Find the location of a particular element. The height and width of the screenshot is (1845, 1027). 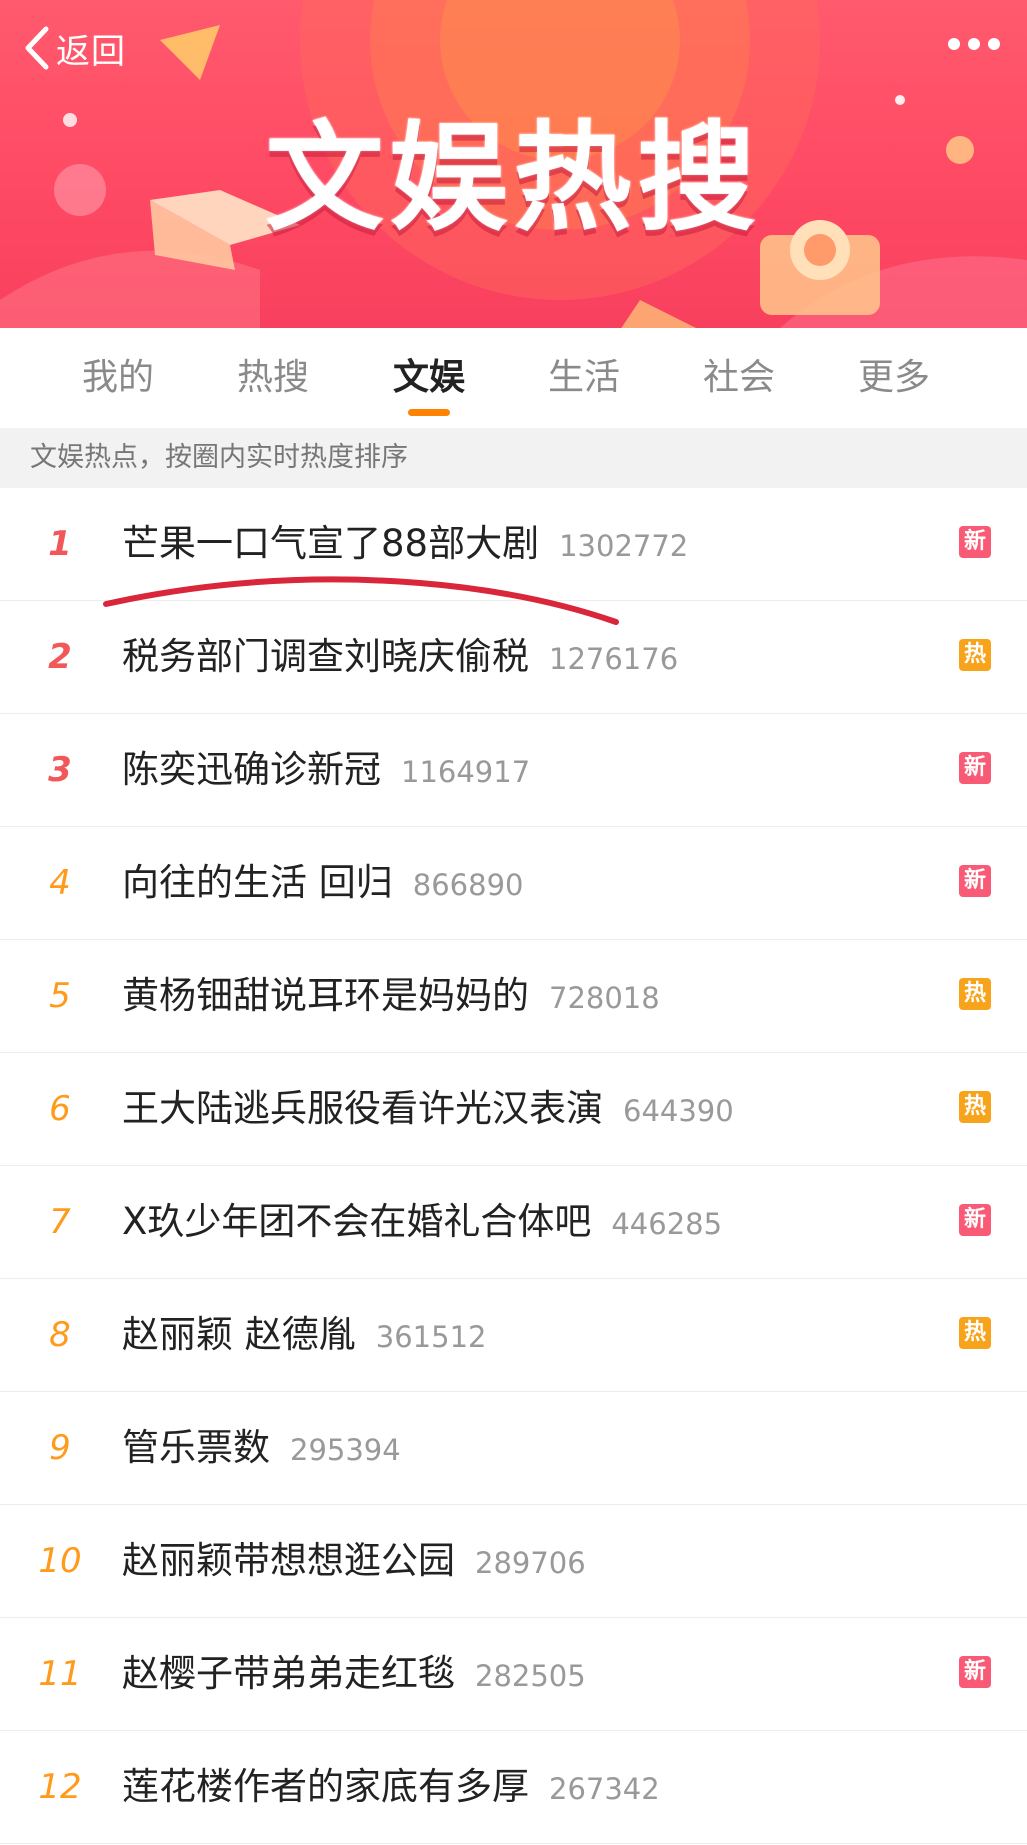

rank-number: 4 is located at coordinates (60, 883).